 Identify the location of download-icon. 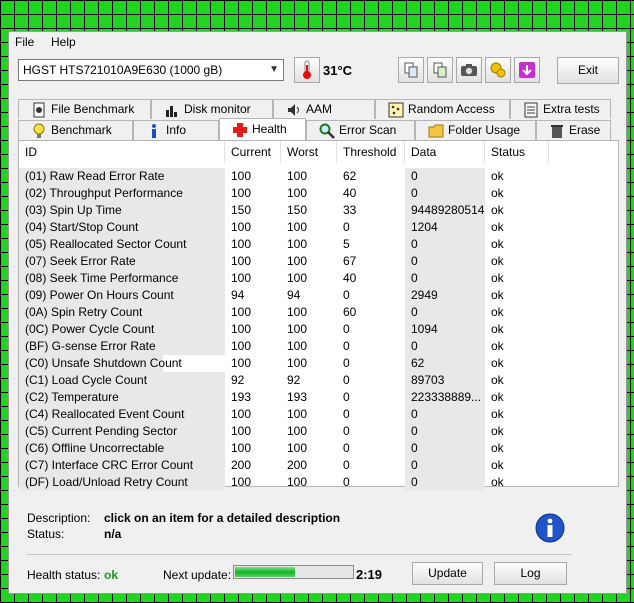
(527, 70).